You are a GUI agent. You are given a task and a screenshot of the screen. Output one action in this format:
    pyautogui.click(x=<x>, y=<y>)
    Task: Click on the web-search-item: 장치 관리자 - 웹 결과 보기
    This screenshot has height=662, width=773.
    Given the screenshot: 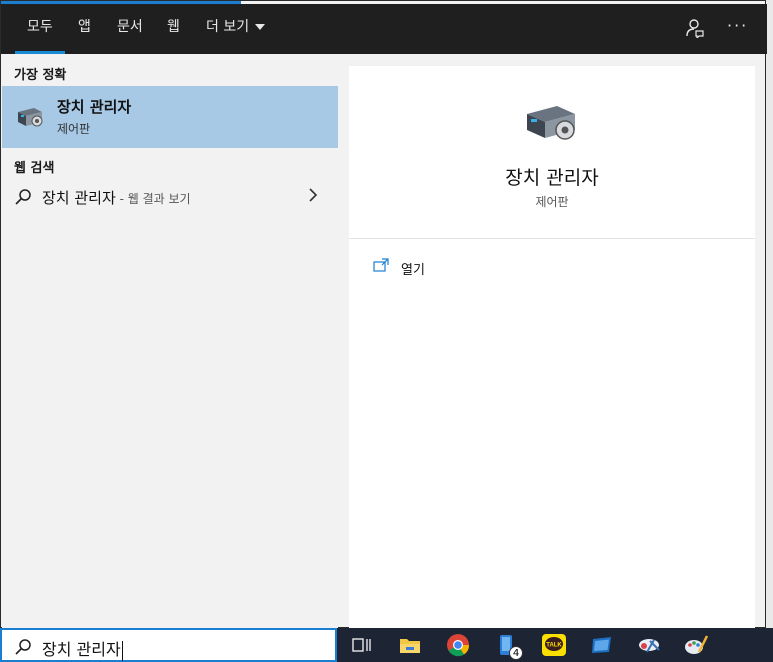 What is the action you would take?
    pyautogui.click(x=170, y=197)
    